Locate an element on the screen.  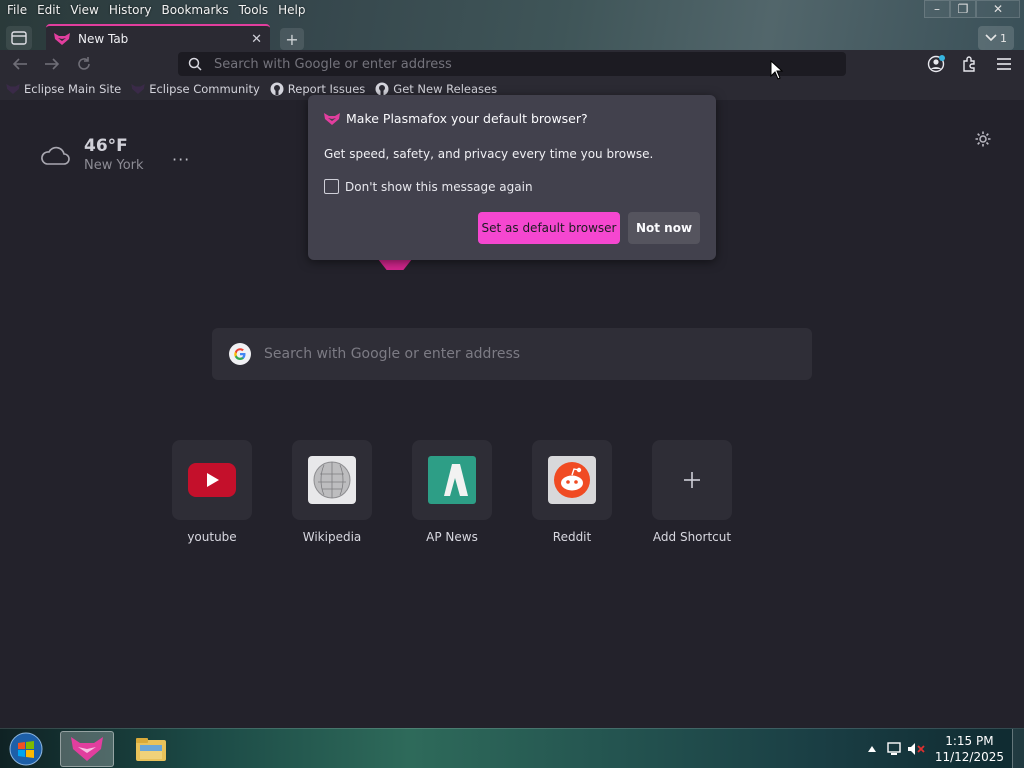
bookmark-label: Eclipse Main Site is located at coordinates (73, 89).